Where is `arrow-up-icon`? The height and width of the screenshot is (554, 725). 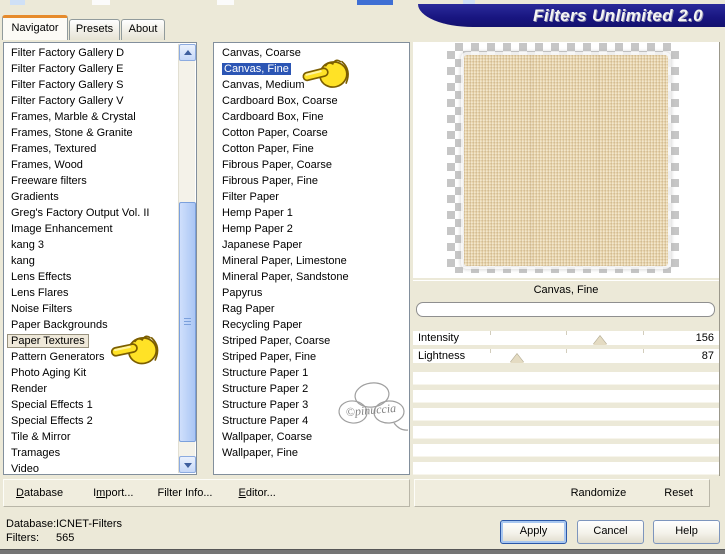 arrow-up-icon is located at coordinates (188, 52).